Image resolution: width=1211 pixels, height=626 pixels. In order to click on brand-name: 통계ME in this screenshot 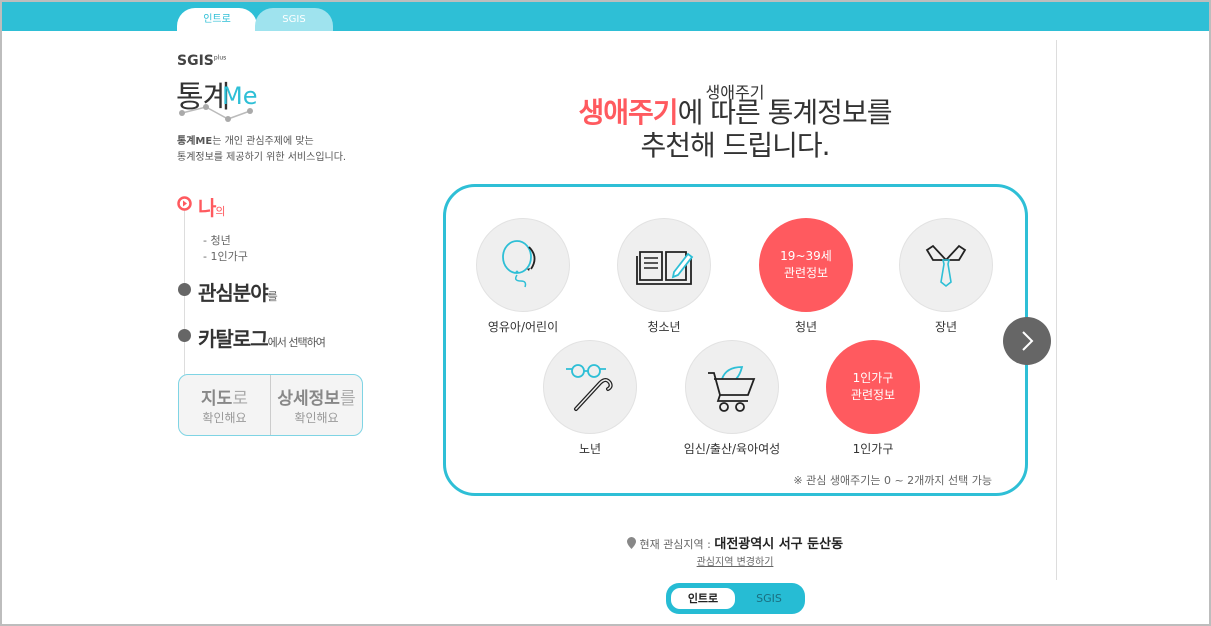, I will do `click(195, 141)`.